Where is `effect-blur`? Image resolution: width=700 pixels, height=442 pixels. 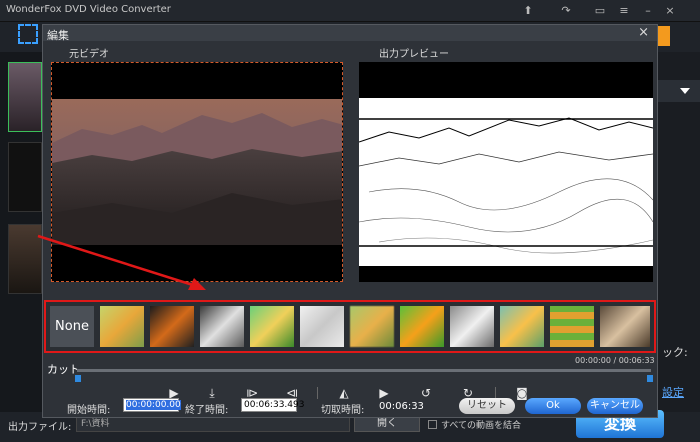
effect-blur is located at coordinates (122, 326).